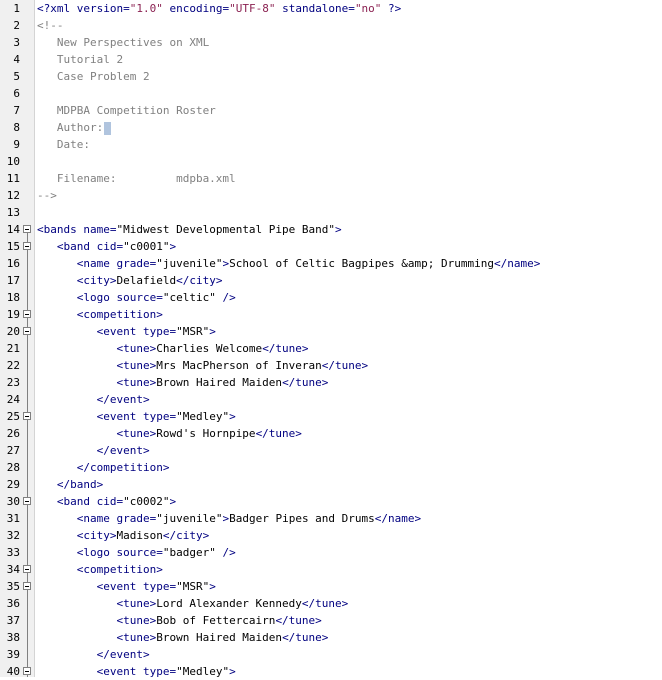  I want to click on code-text: <tune>Charlies Welcome</tune>, so click(172, 348).